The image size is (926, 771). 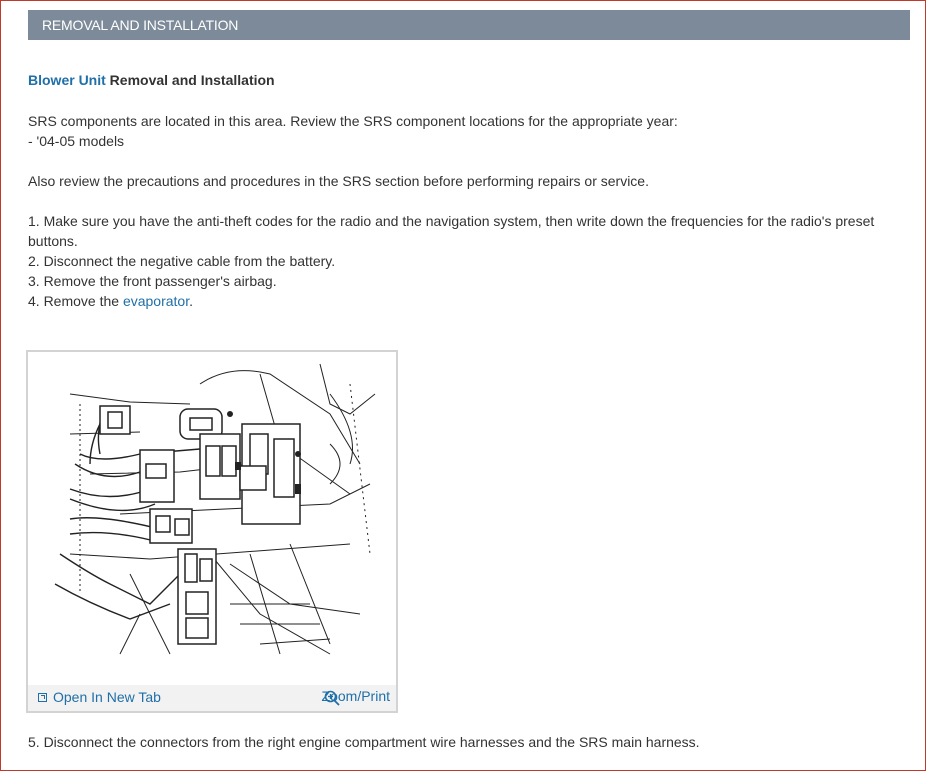 I want to click on open-in-new-tab-button: Open In New Tab, so click(x=99, y=697).